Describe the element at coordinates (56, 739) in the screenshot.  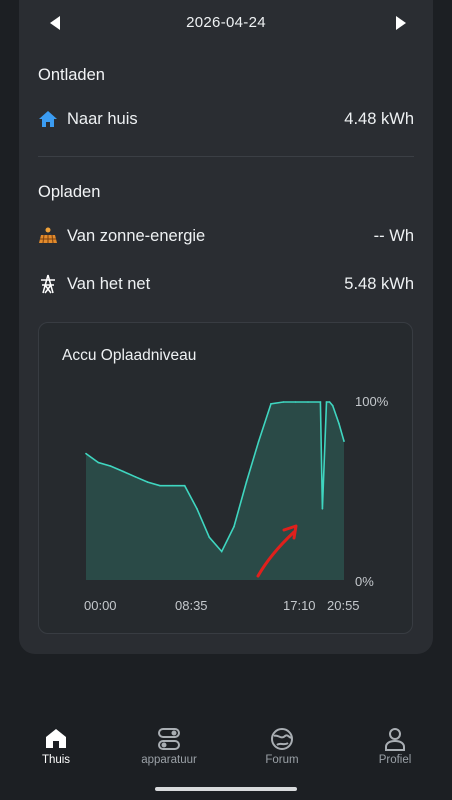
I see `home-icon` at that location.